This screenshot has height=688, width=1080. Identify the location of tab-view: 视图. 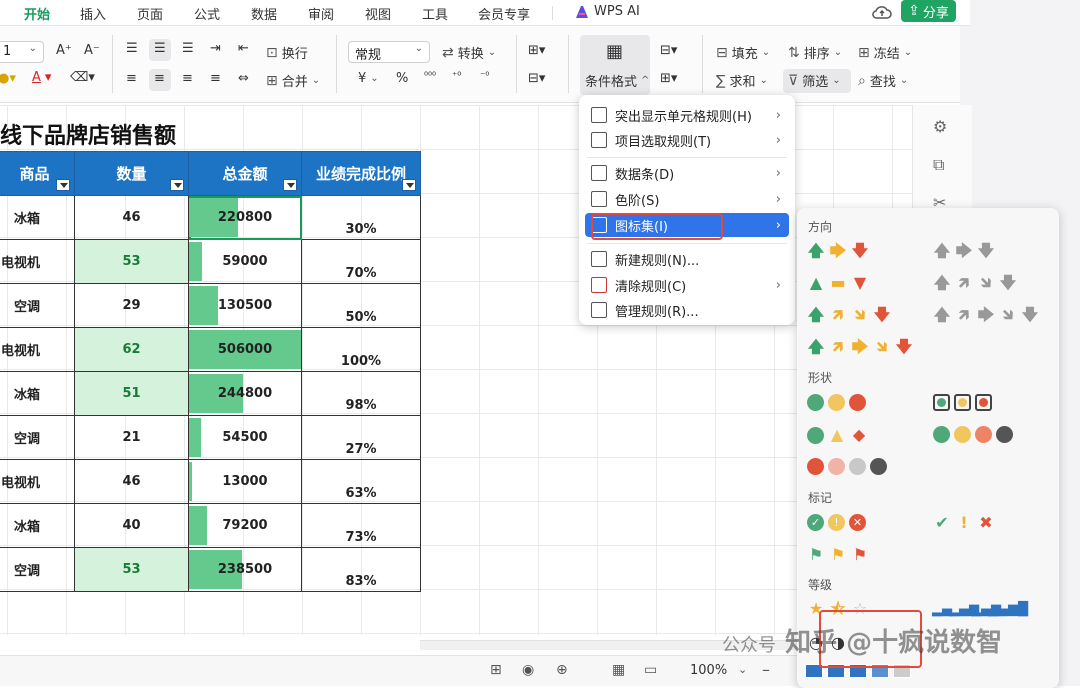
(378, 13).